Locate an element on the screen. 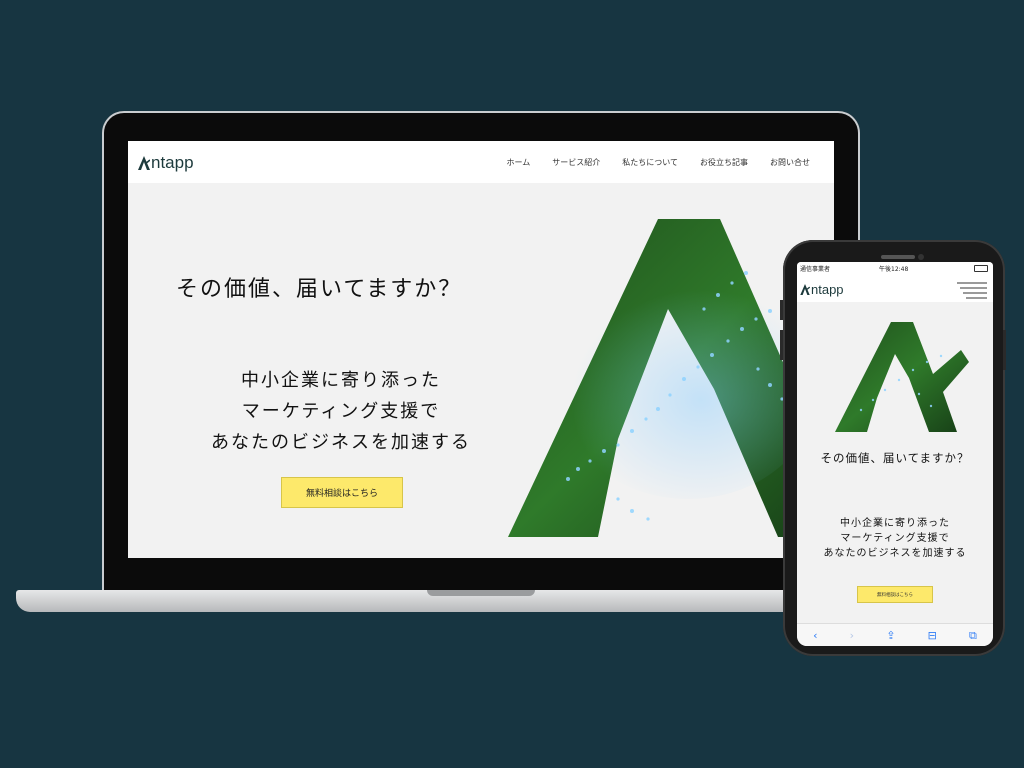  nav-item-articles: お役立ち記事 is located at coordinates (724, 162).